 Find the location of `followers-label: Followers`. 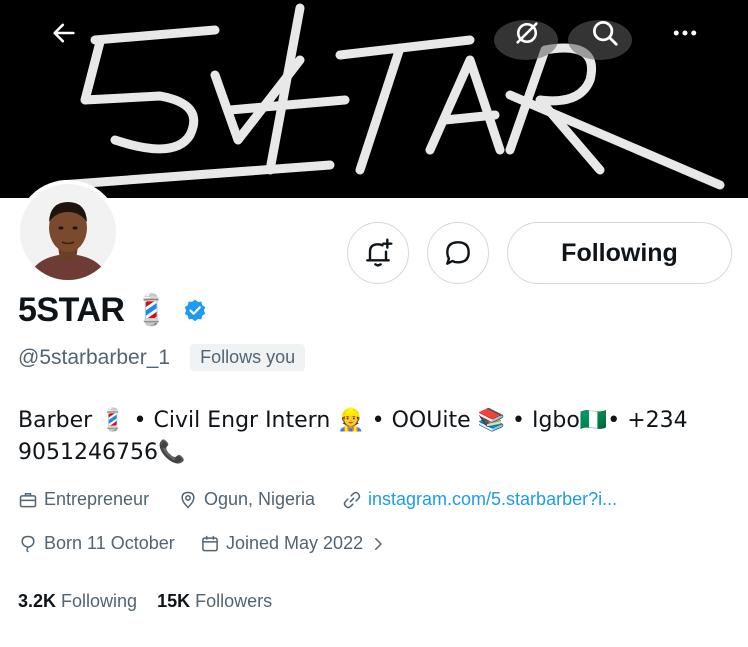

followers-label: Followers is located at coordinates (234, 601).